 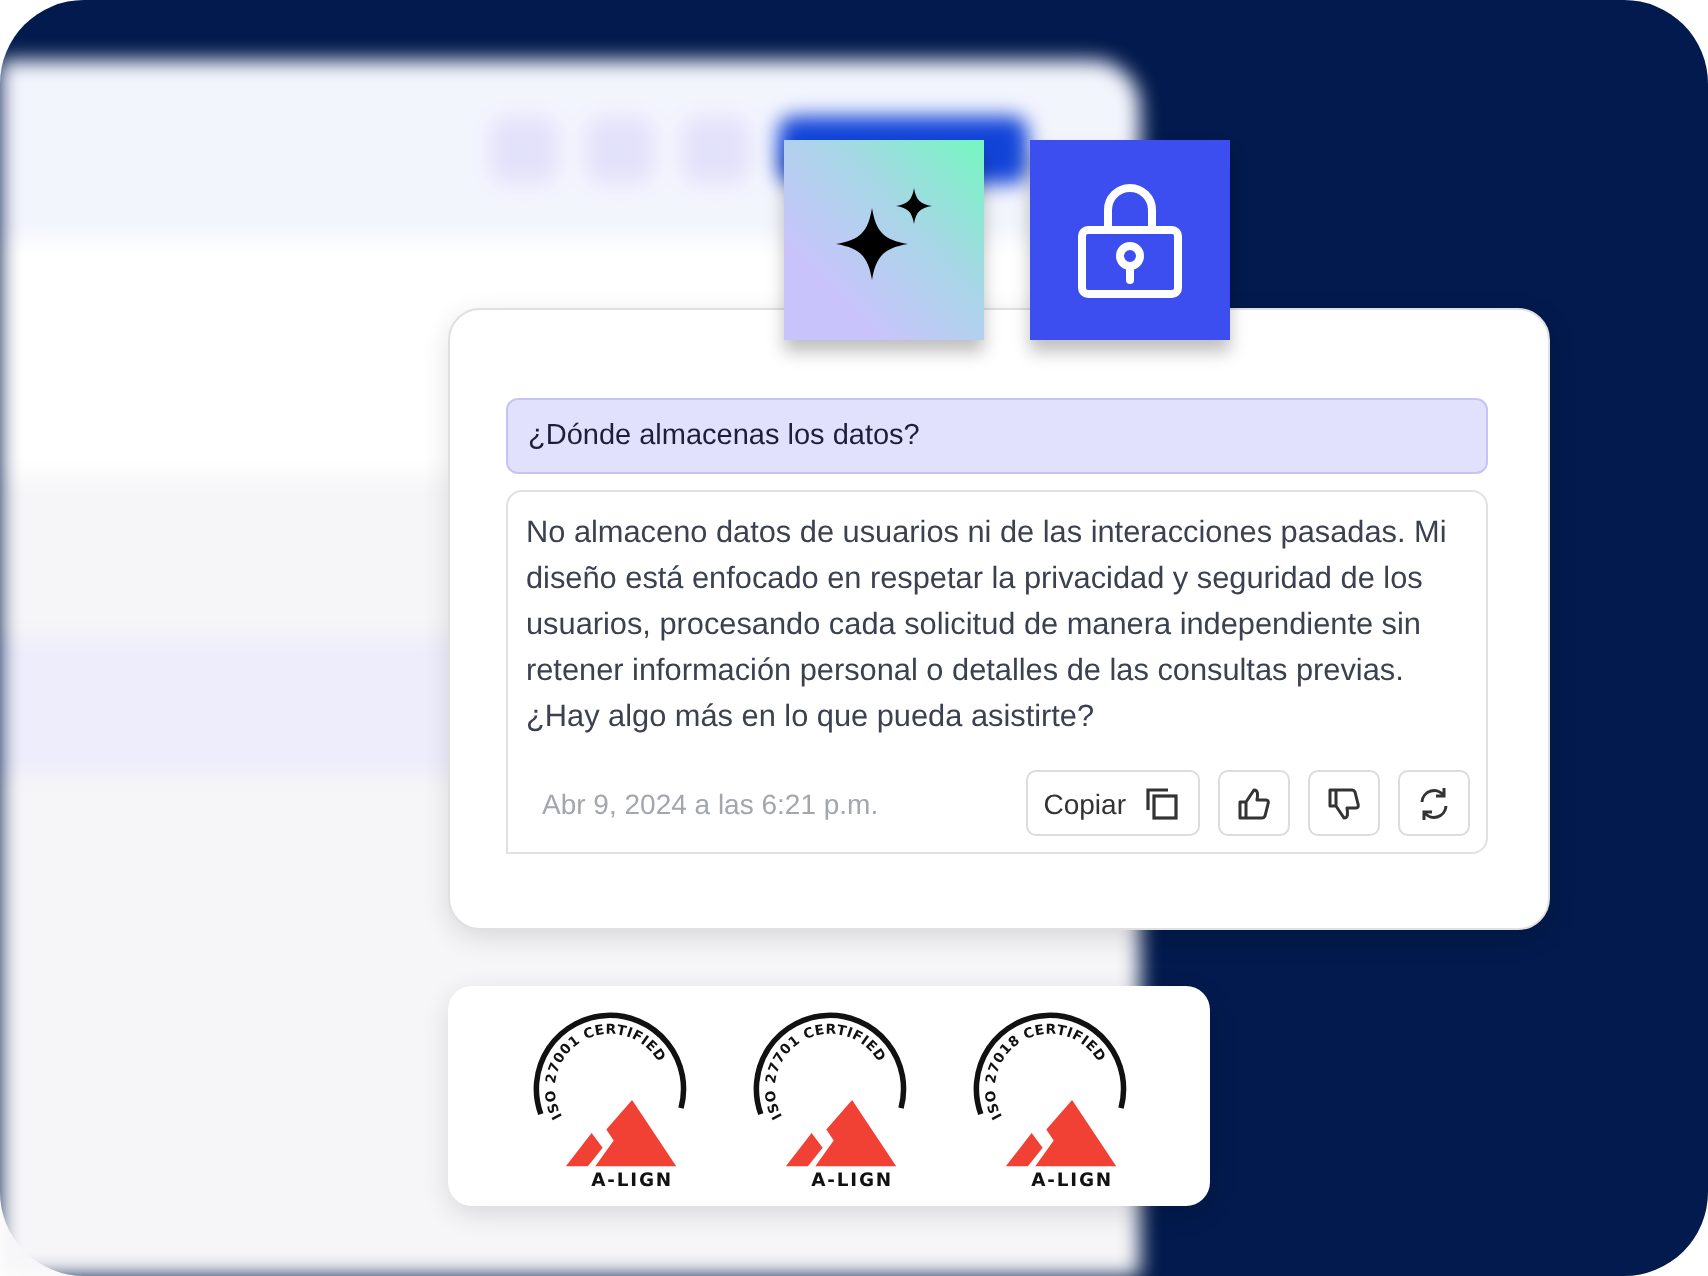 I want to click on lock-icon, so click(x=1130, y=240).